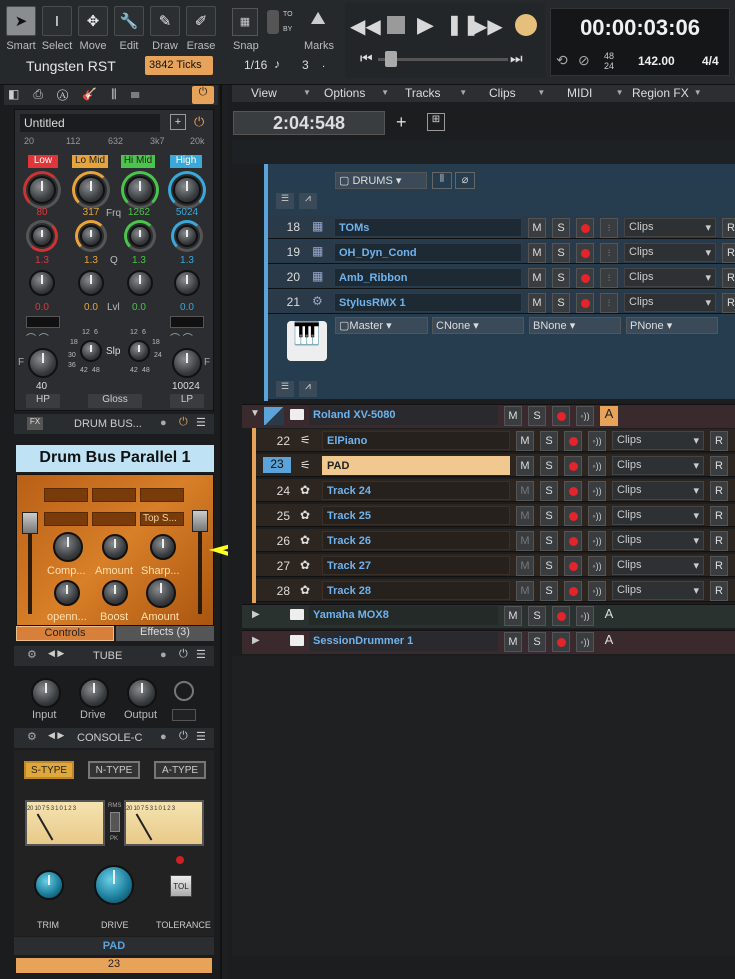 The image size is (735, 979). Describe the element at coordinates (436, 122) in the screenshot. I see `duplicate-icon: ⊞` at that location.